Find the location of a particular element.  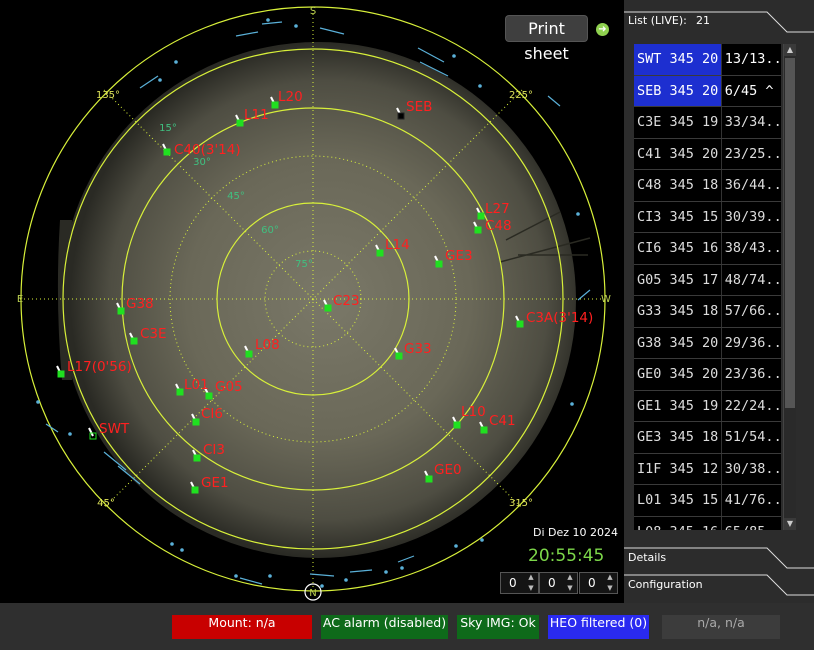

satellite-label: C41 is located at coordinates (502, 421).